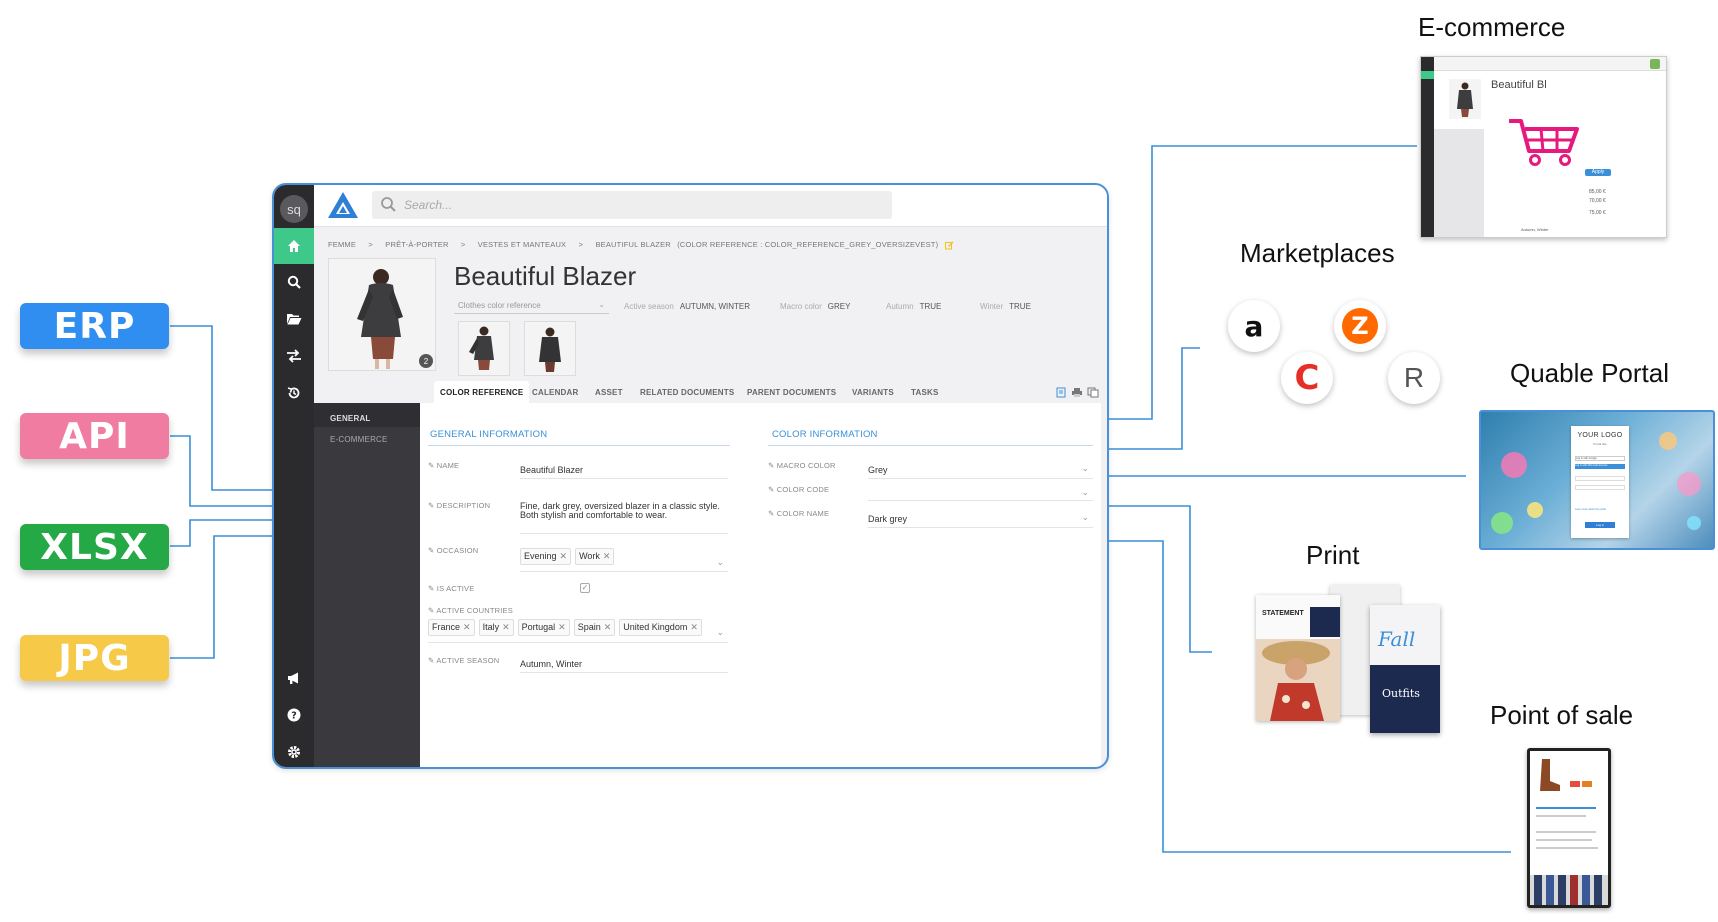  I want to click on tab-variants: VARIANTS, so click(873, 392).